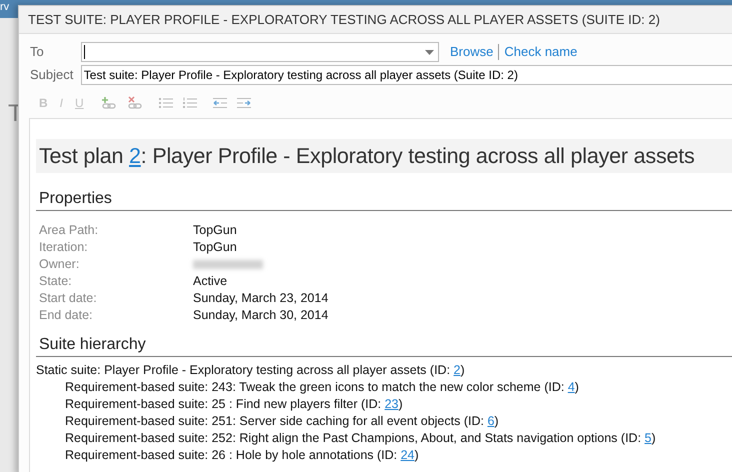  What do you see at coordinates (322, 387) in the screenshot?
I see `suite-entry: Requirement-based suite: 243: Tweak the green icons to match the new color scheme (ID: 4)` at bounding box center [322, 387].